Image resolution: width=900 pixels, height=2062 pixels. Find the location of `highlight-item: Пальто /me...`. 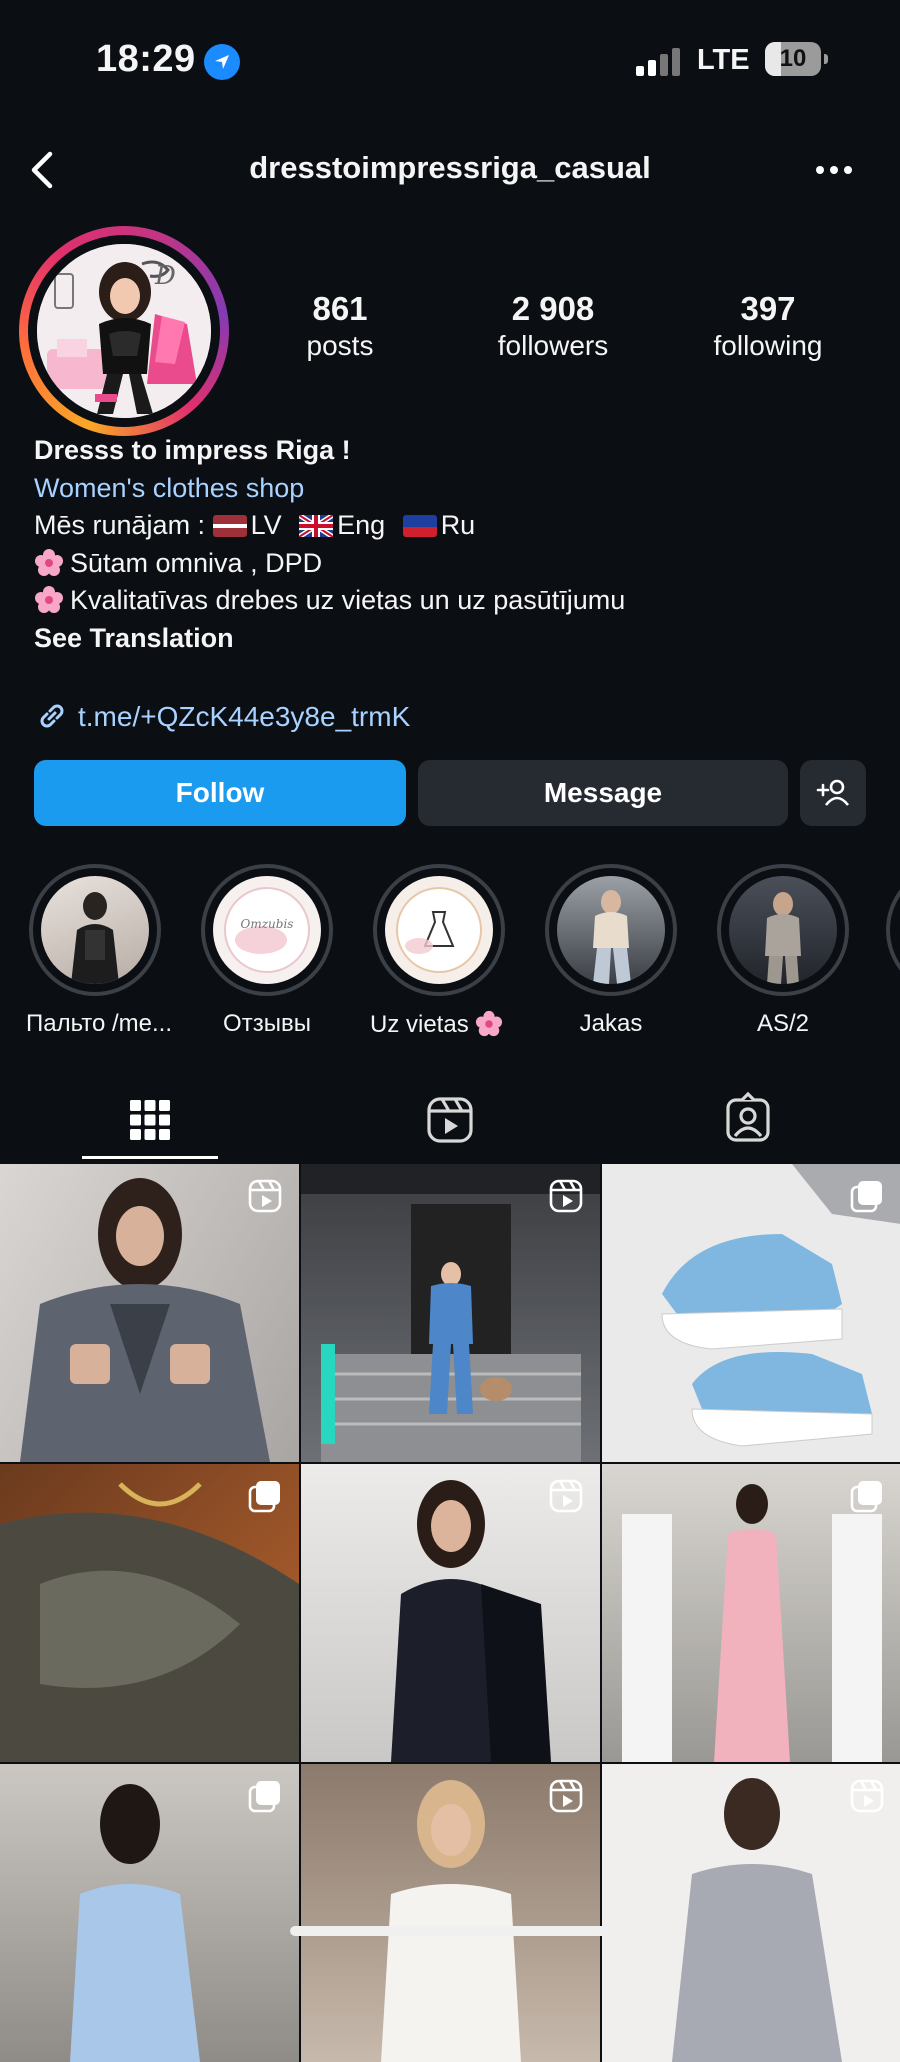

highlight-item: Пальто /me... is located at coordinates (99, 951).